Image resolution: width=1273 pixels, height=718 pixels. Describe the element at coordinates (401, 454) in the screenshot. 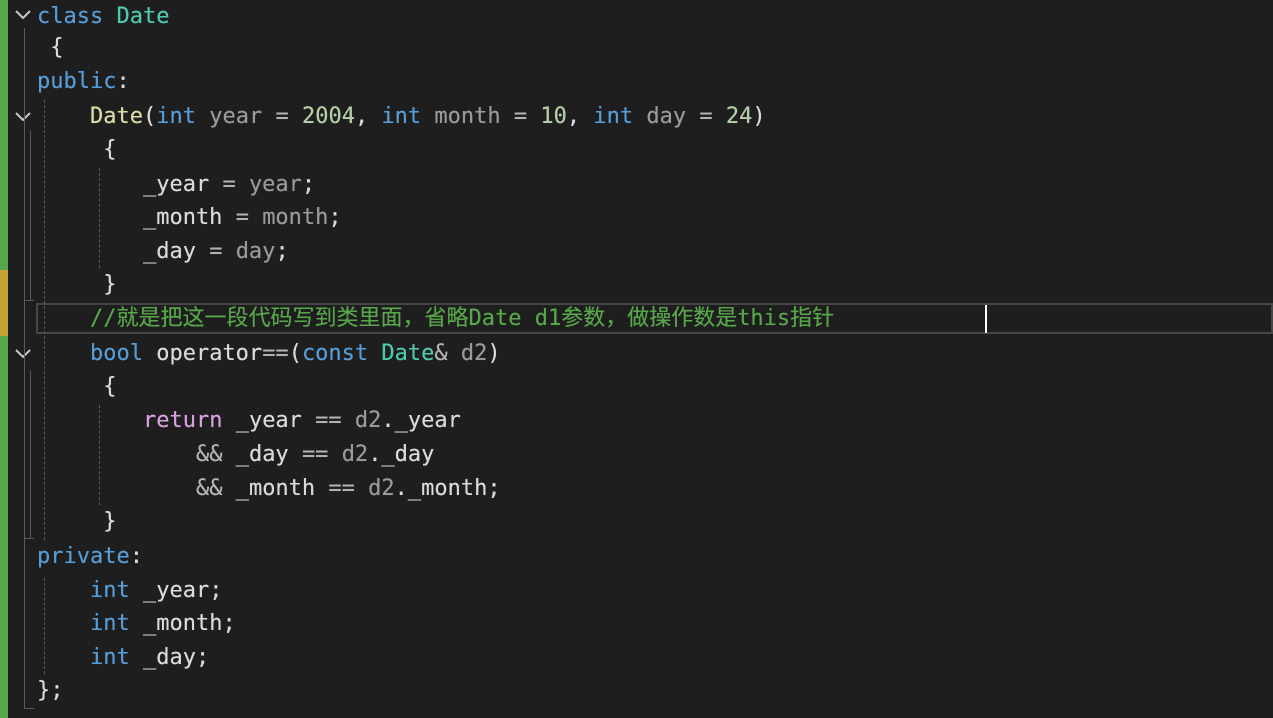

I see `code-token: ._day` at that location.